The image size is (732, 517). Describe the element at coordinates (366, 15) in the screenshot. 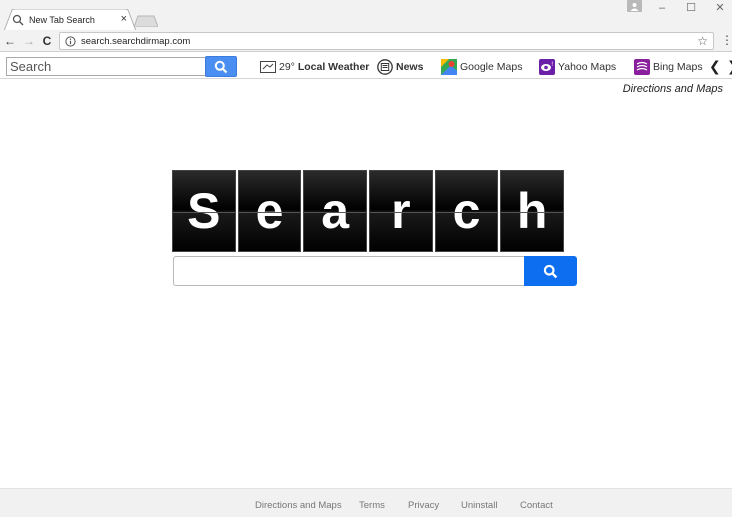

I see `browser-titlebar: New Tab Search × – ☐ ✕` at that location.